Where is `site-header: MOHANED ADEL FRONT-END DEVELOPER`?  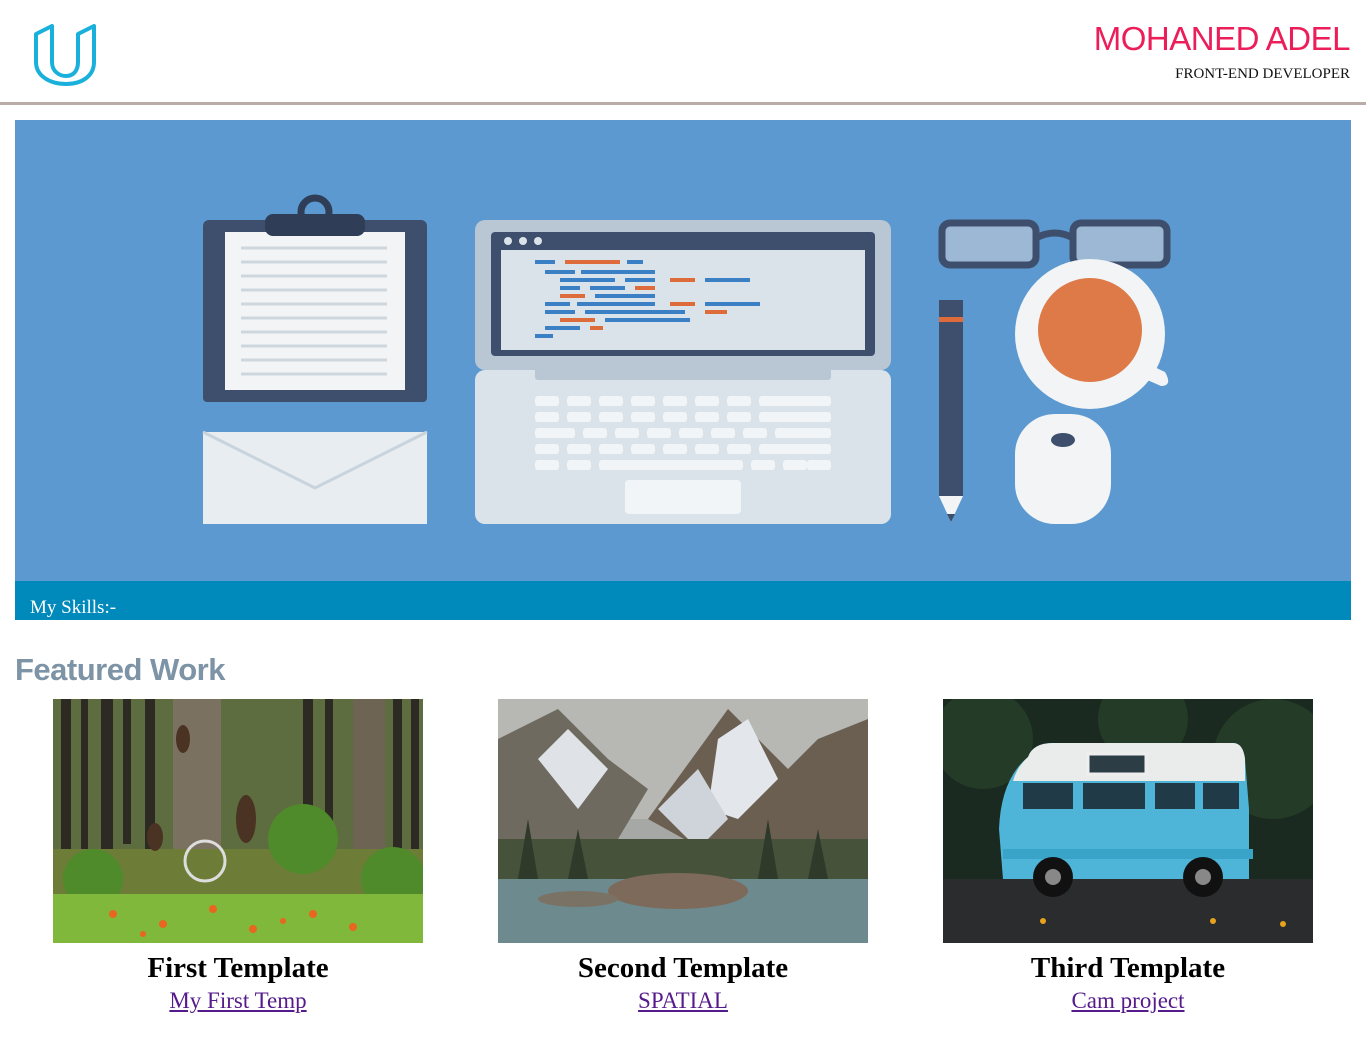 site-header: MOHANED ADEL FRONT-END DEVELOPER is located at coordinates (683, 52).